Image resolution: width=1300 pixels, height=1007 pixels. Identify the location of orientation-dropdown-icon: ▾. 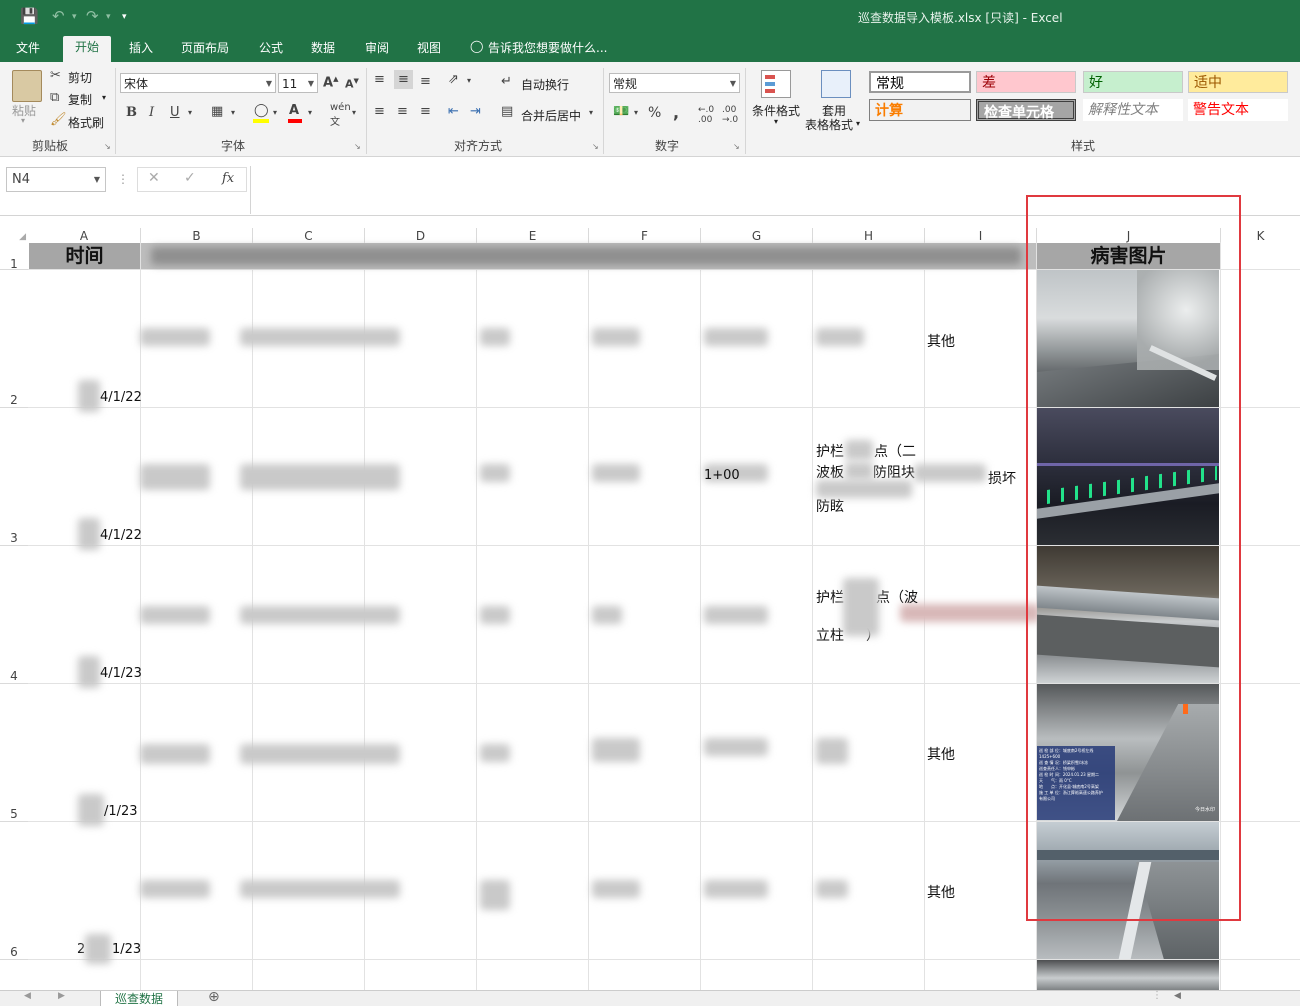
(469, 80).